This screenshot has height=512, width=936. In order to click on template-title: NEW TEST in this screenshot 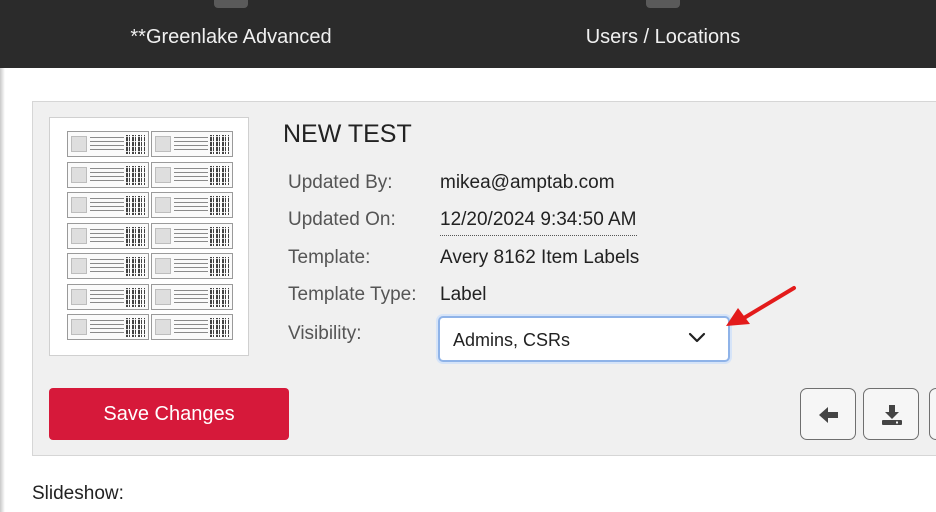, I will do `click(347, 134)`.